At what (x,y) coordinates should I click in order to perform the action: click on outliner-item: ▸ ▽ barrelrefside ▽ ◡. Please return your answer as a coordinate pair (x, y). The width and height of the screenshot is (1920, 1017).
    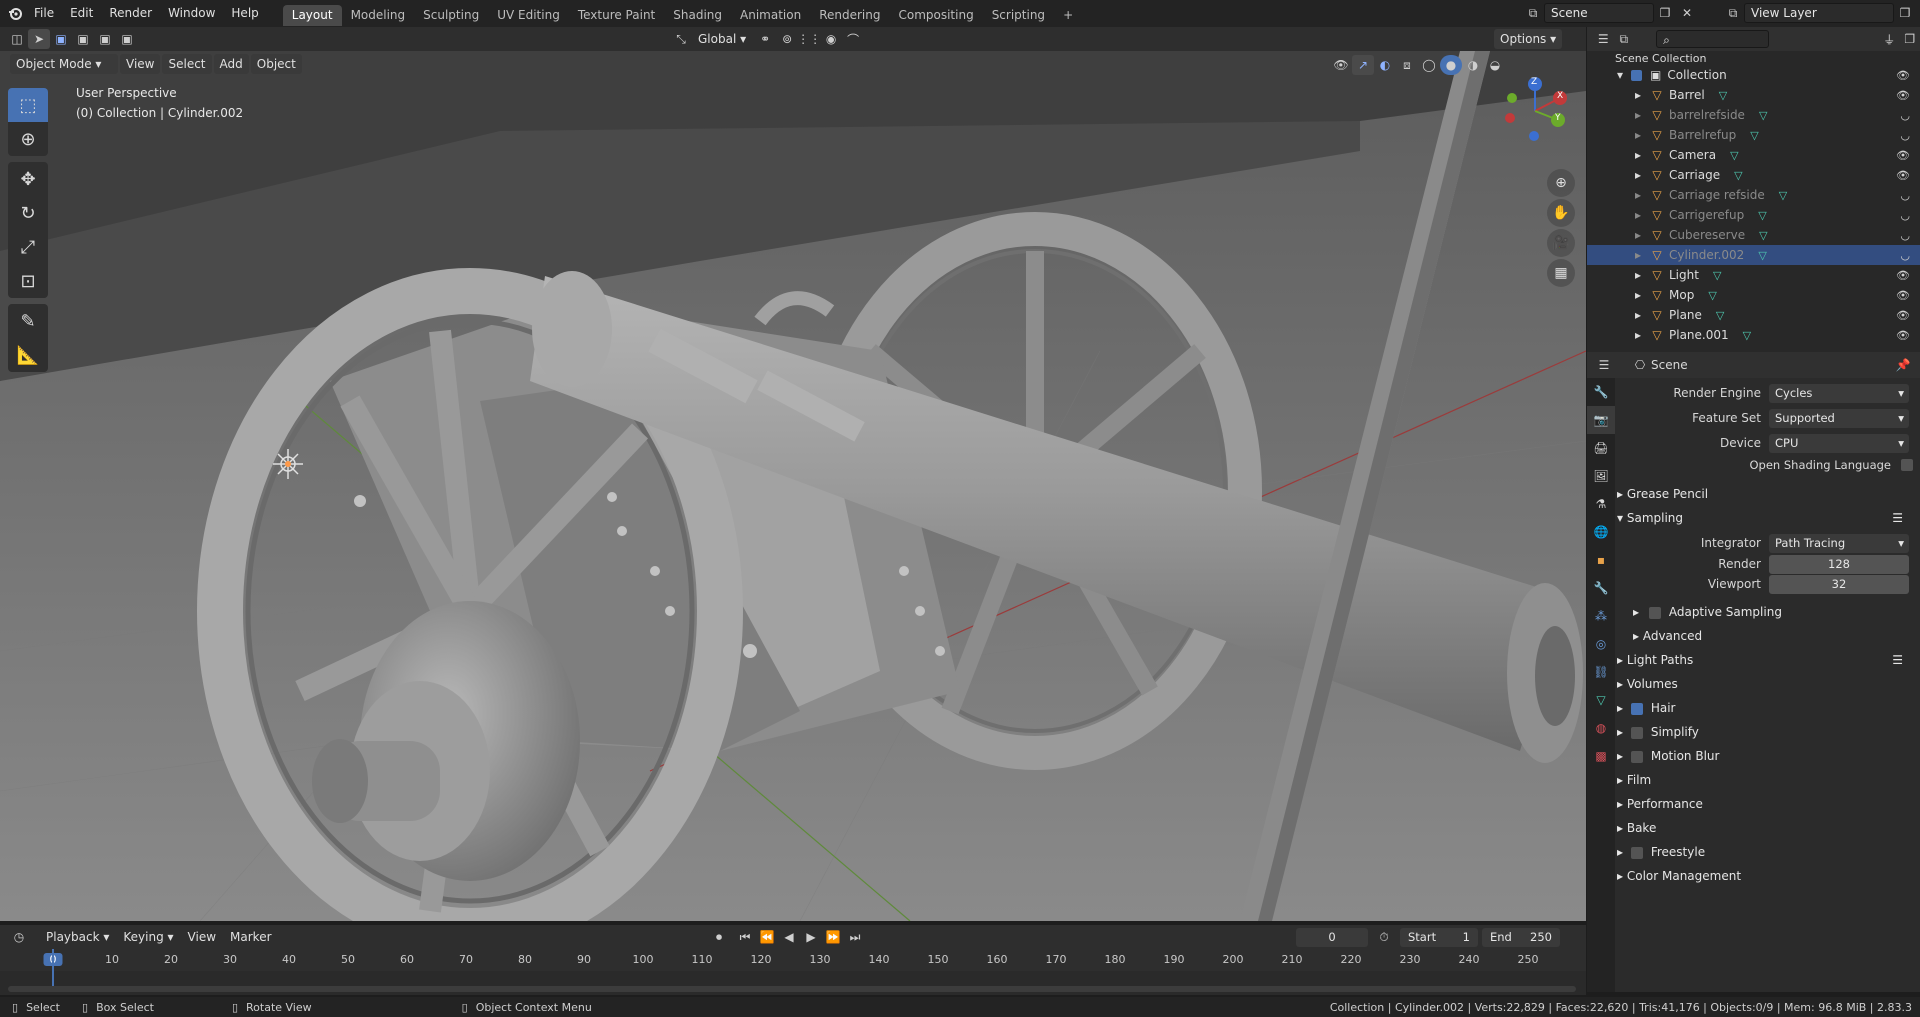
    Looking at the image, I should click on (1753, 115).